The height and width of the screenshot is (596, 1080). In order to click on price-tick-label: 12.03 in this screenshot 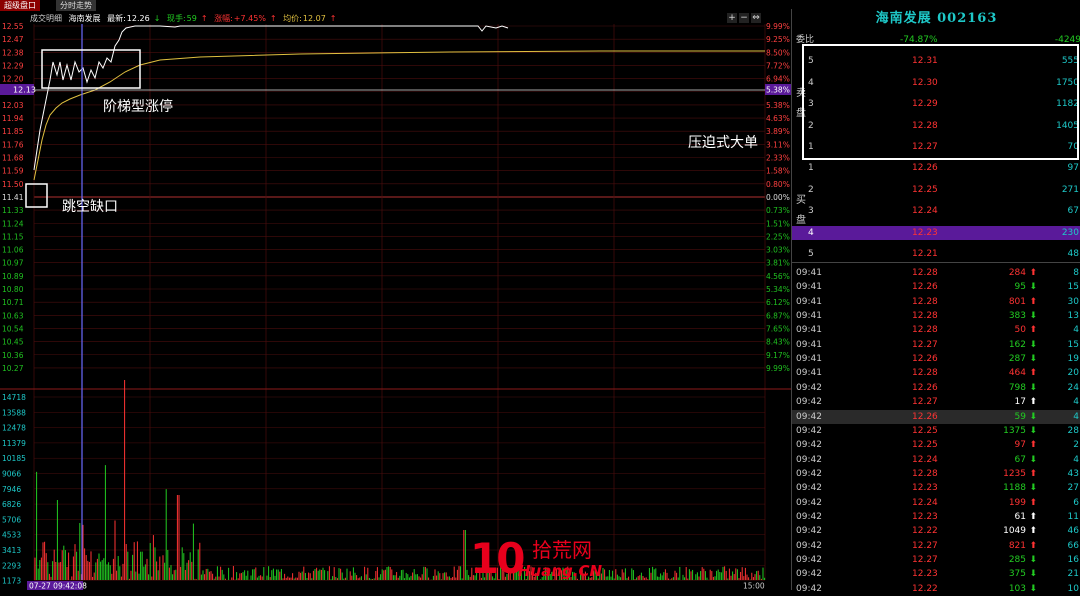, I will do `click(13, 105)`.